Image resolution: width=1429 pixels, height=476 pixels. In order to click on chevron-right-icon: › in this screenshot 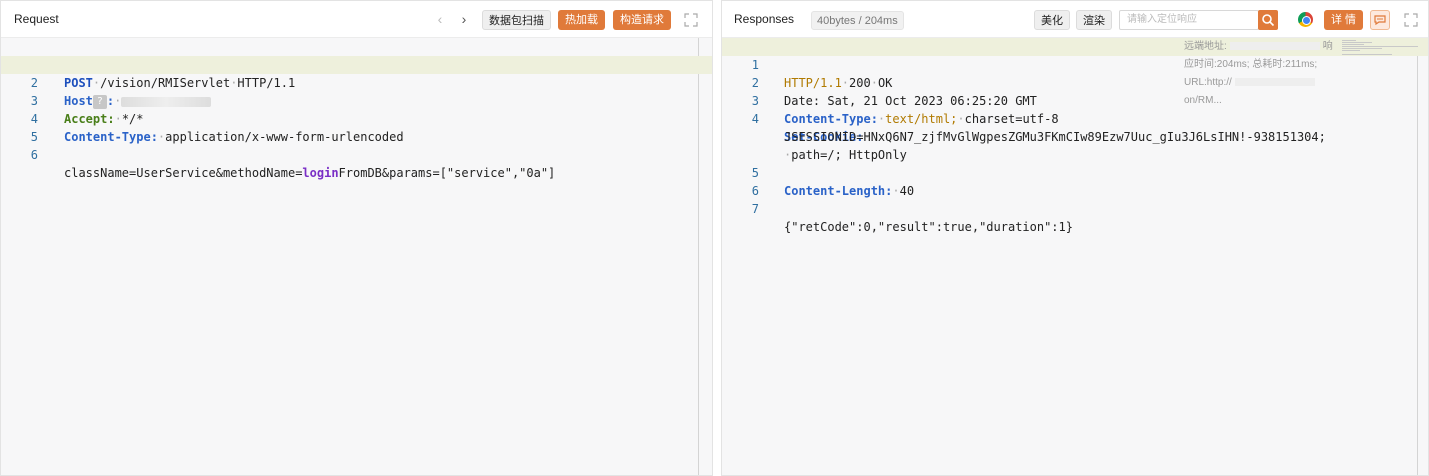, I will do `click(464, 20)`.